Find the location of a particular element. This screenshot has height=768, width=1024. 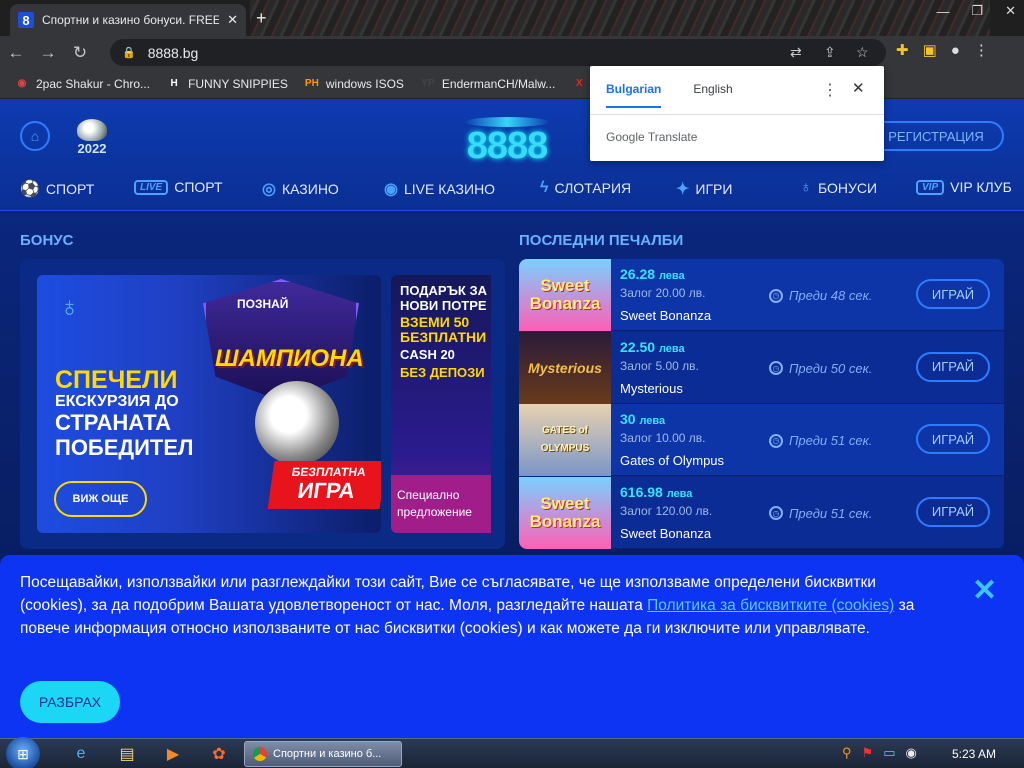

football-icon: ⚽ is located at coordinates (30, 189).